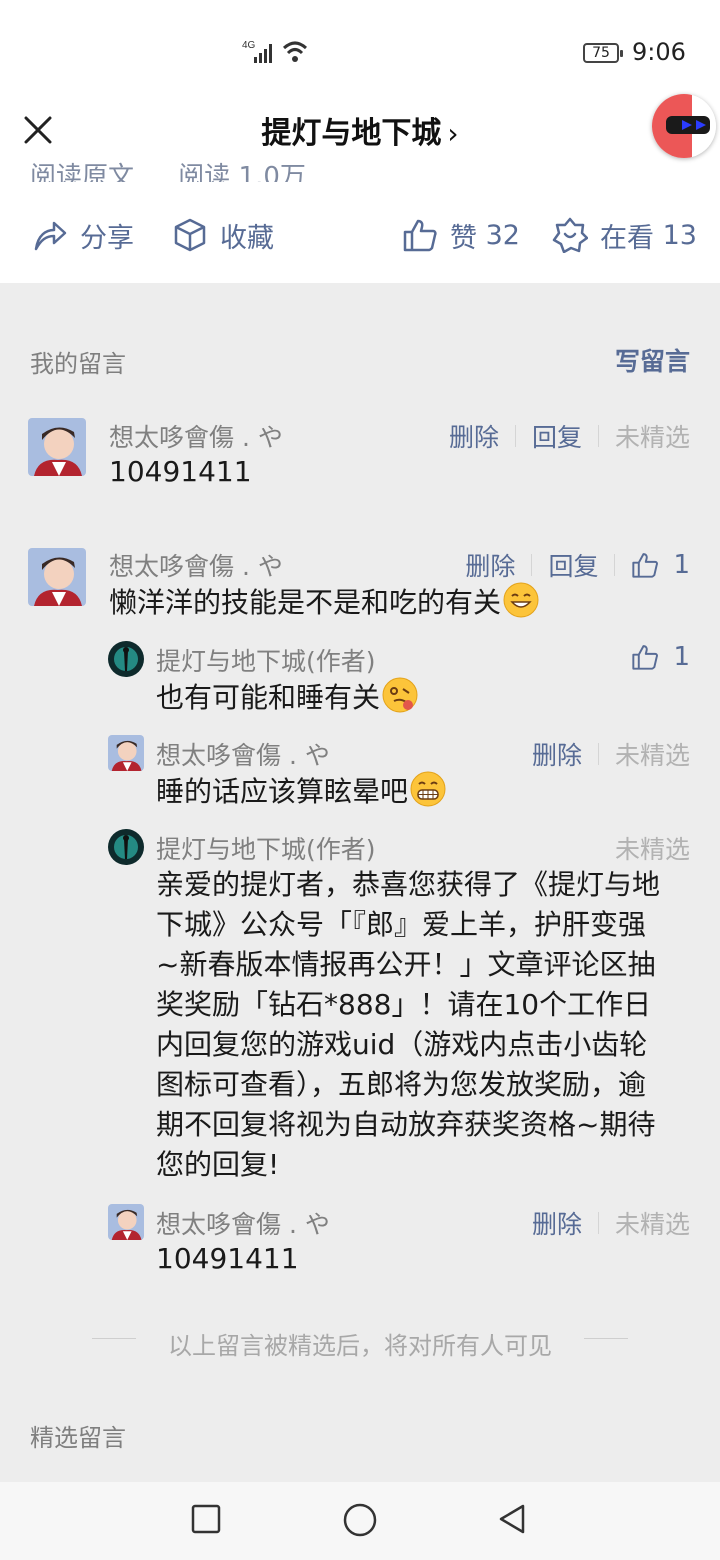 This screenshot has height=1560, width=720. I want to click on like-button: 赞 32, so click(461, 235).